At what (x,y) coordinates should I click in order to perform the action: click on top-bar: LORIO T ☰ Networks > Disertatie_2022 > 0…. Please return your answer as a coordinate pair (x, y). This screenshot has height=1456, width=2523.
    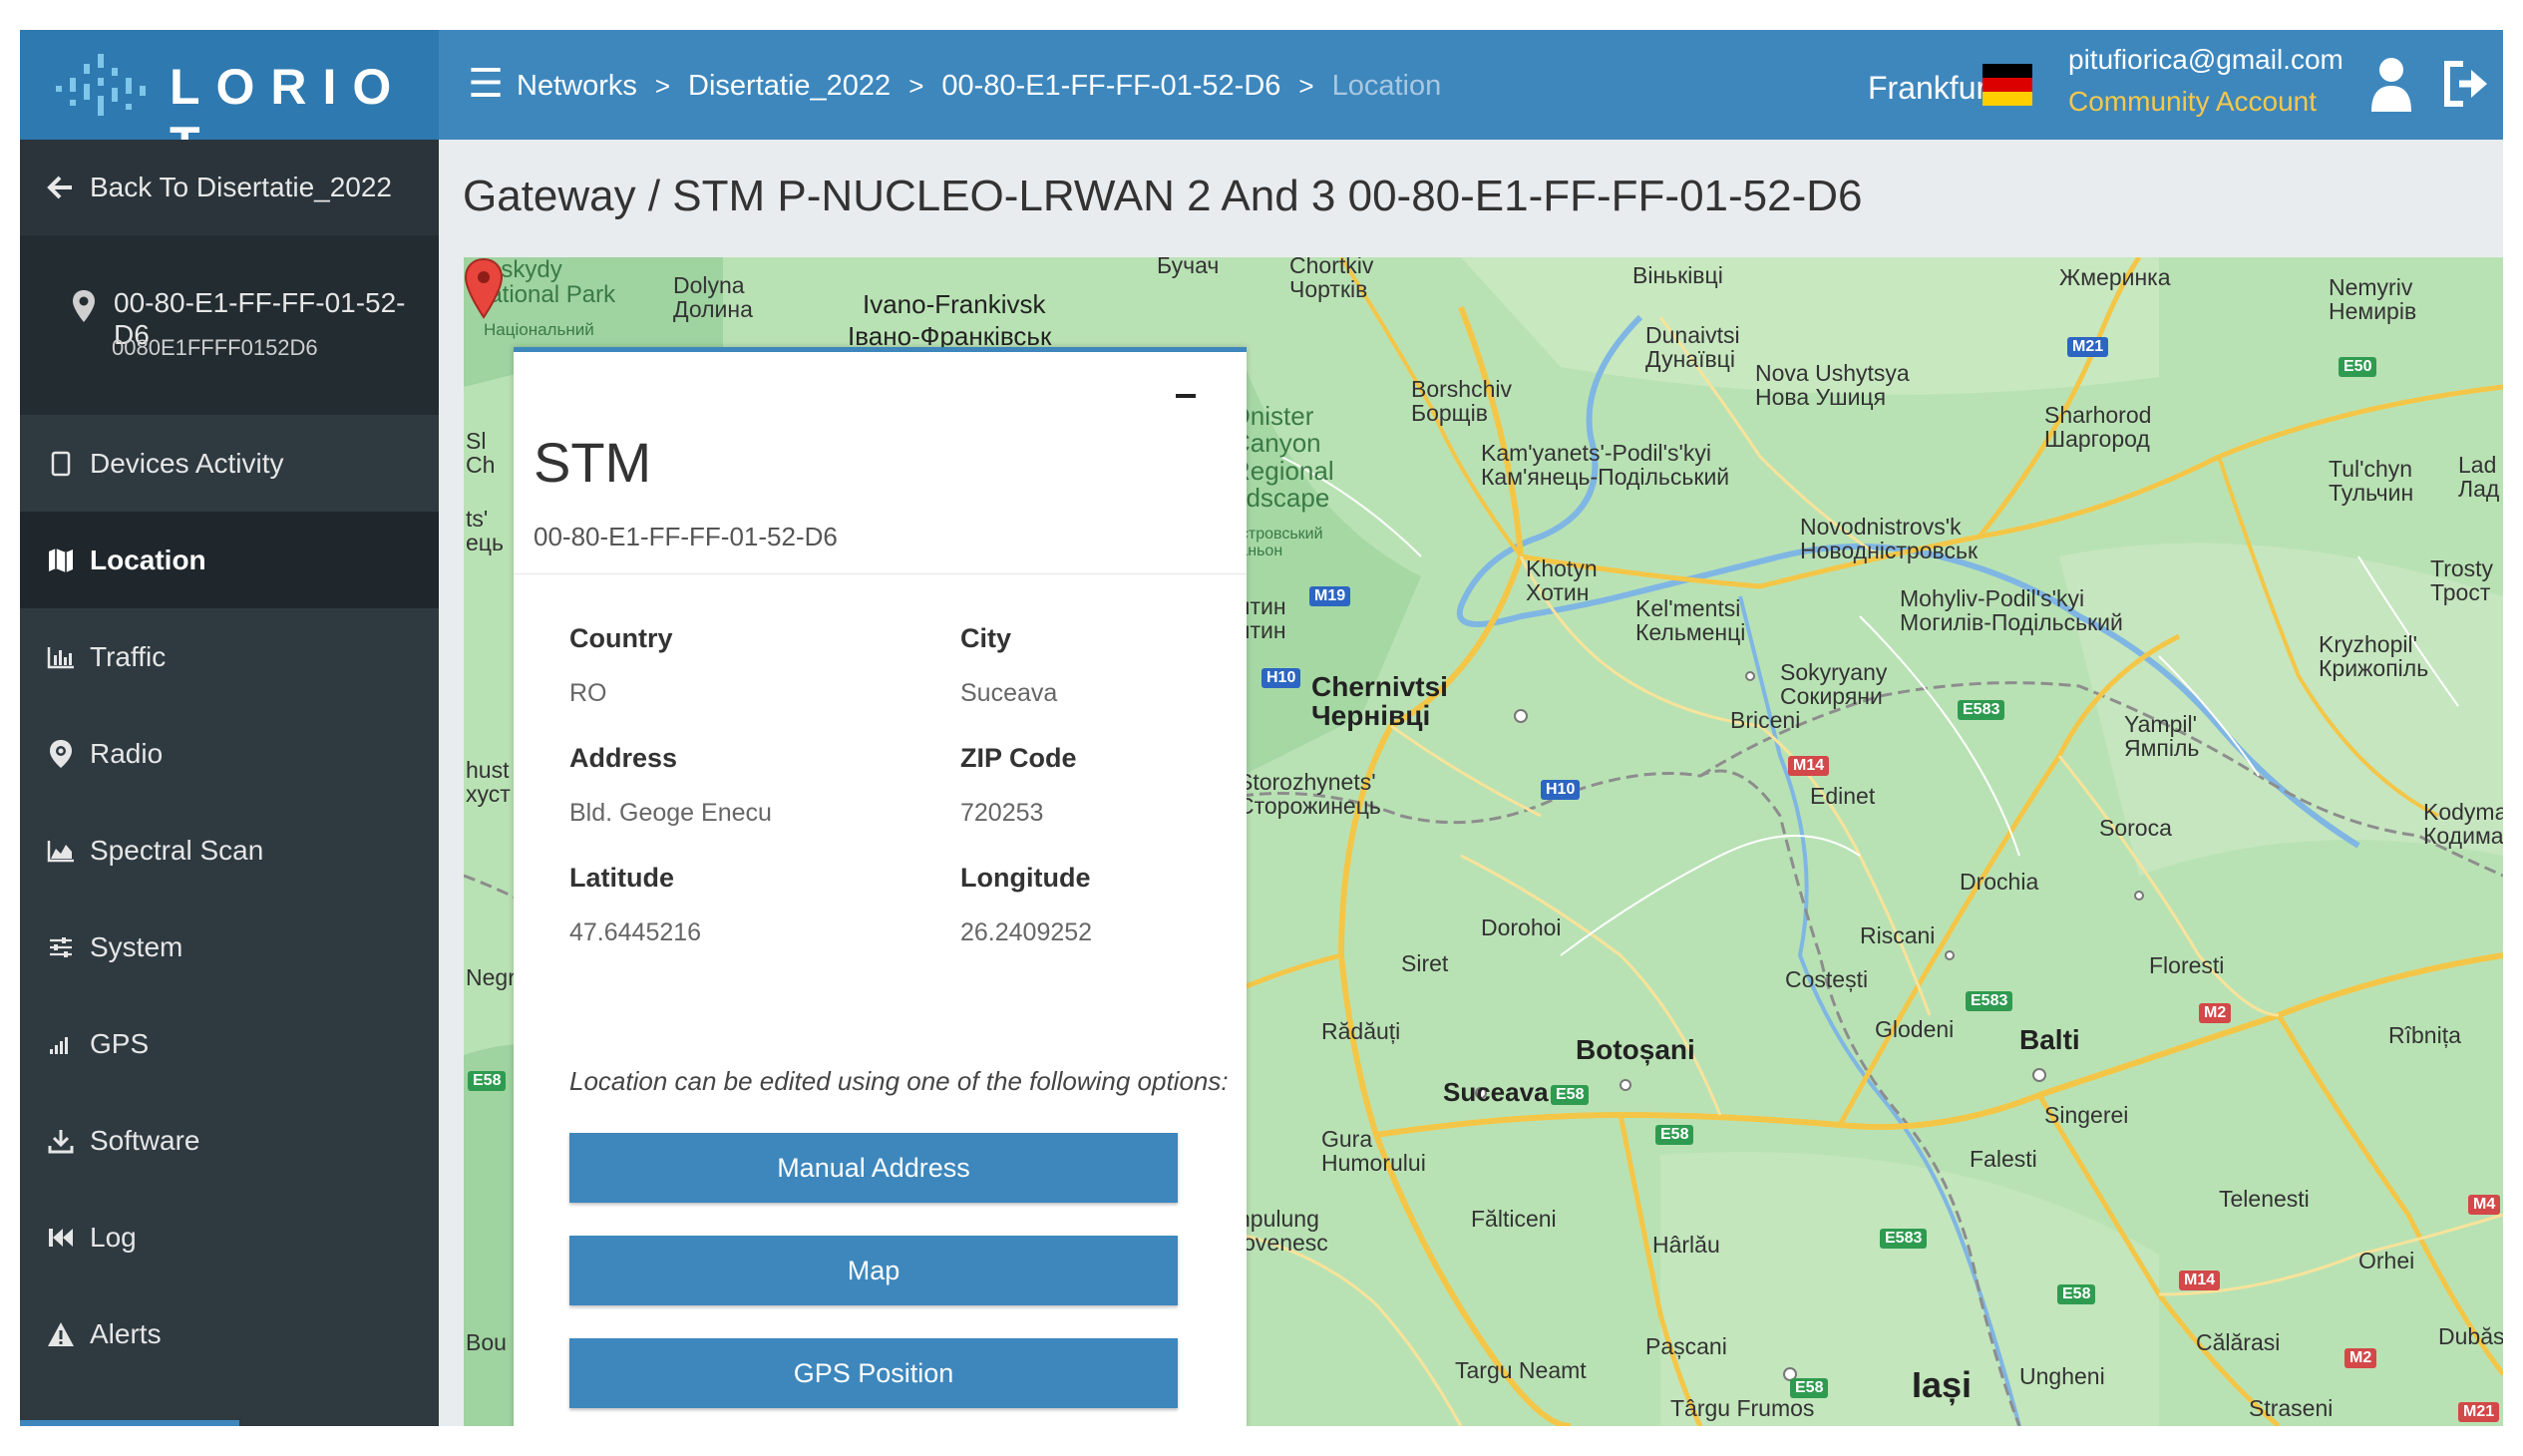
    Looking at the image, I should click on (1261, 101).